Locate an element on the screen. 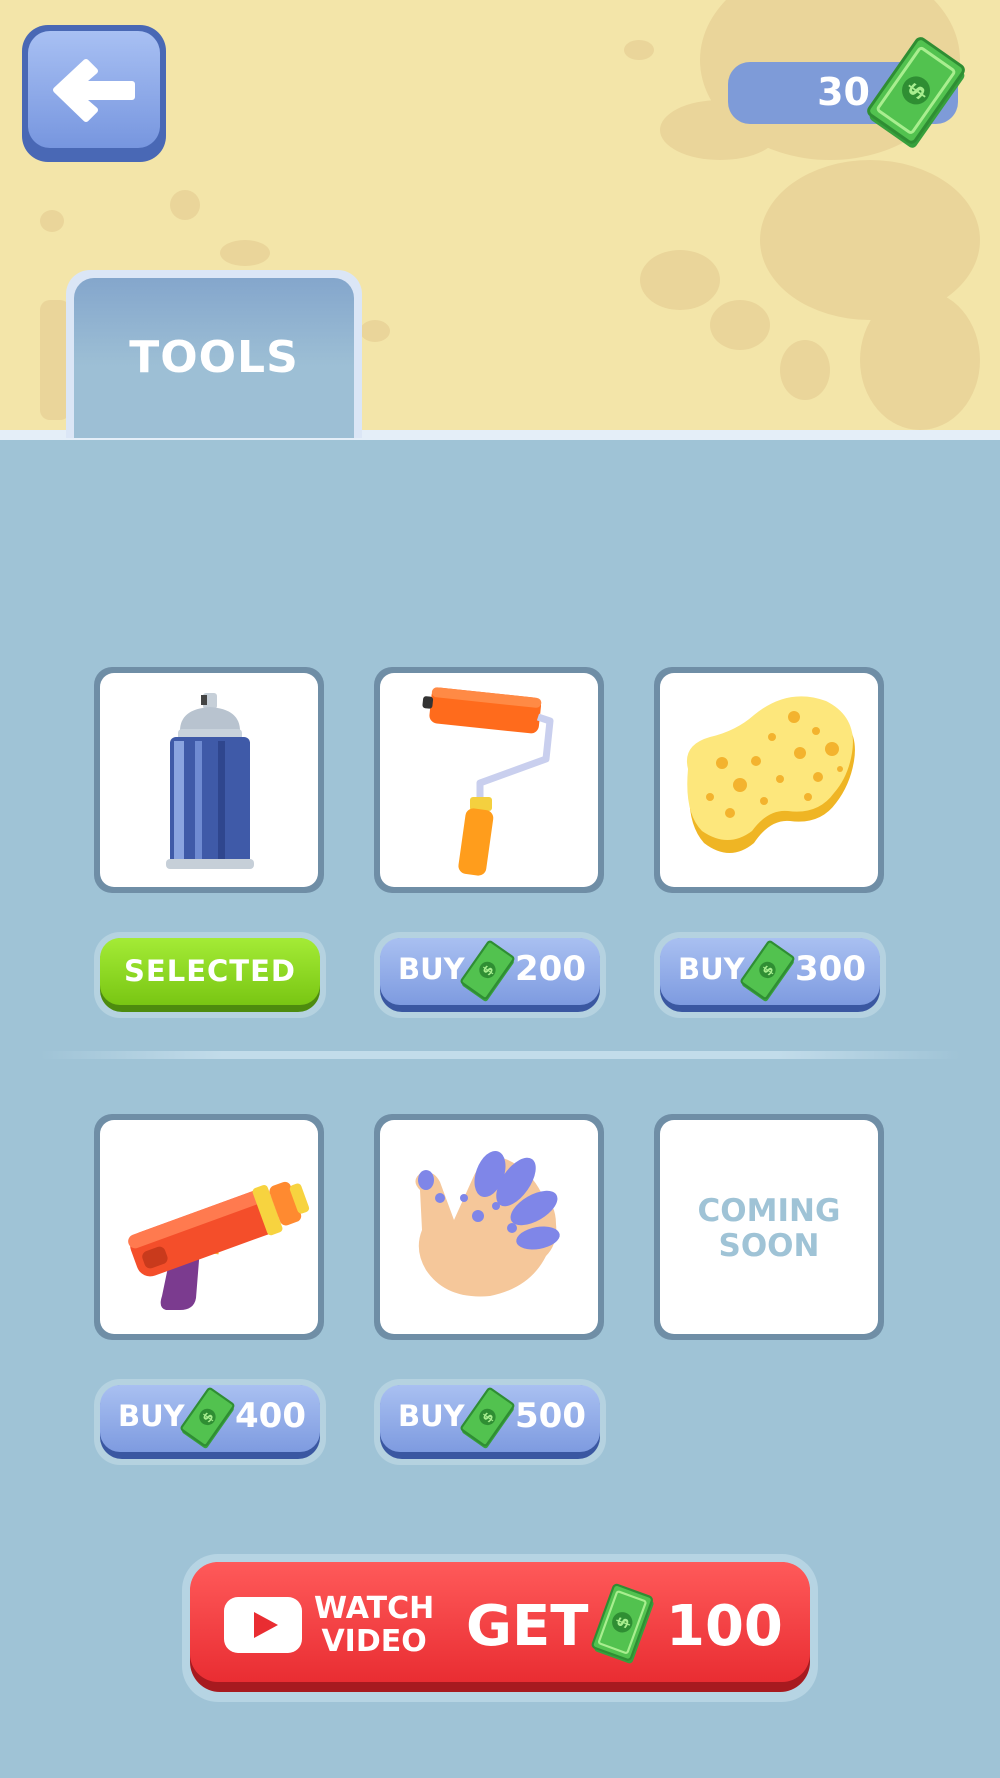 The image size is (1000, 1778). tool-card-paint-roller is located at coordinates (489, 780).